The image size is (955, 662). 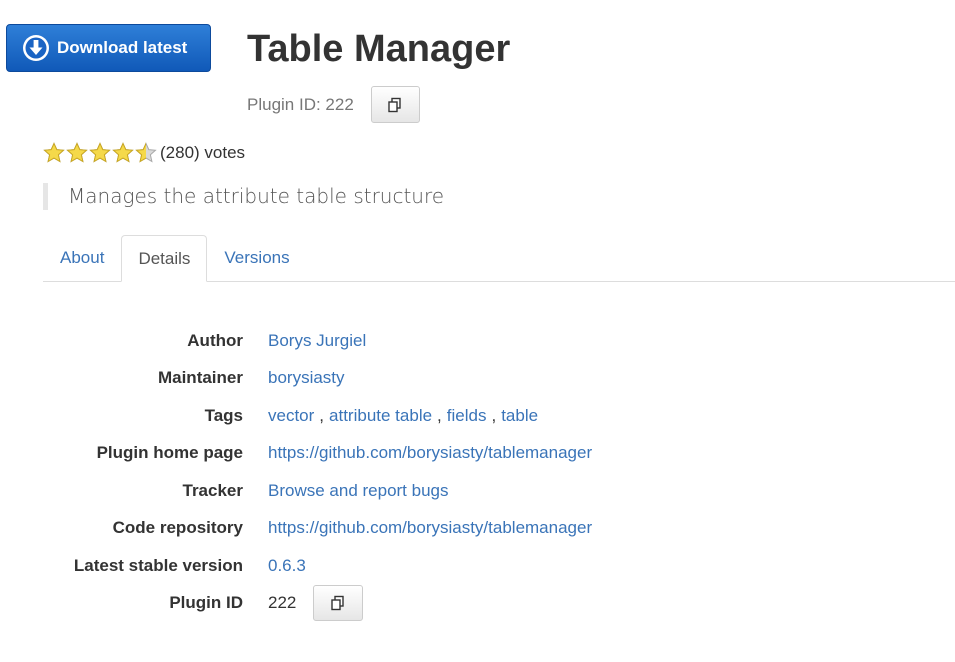 I want to click on detail-row-maintainer: Maintainer borysiasty, so click(x=477, y=379).